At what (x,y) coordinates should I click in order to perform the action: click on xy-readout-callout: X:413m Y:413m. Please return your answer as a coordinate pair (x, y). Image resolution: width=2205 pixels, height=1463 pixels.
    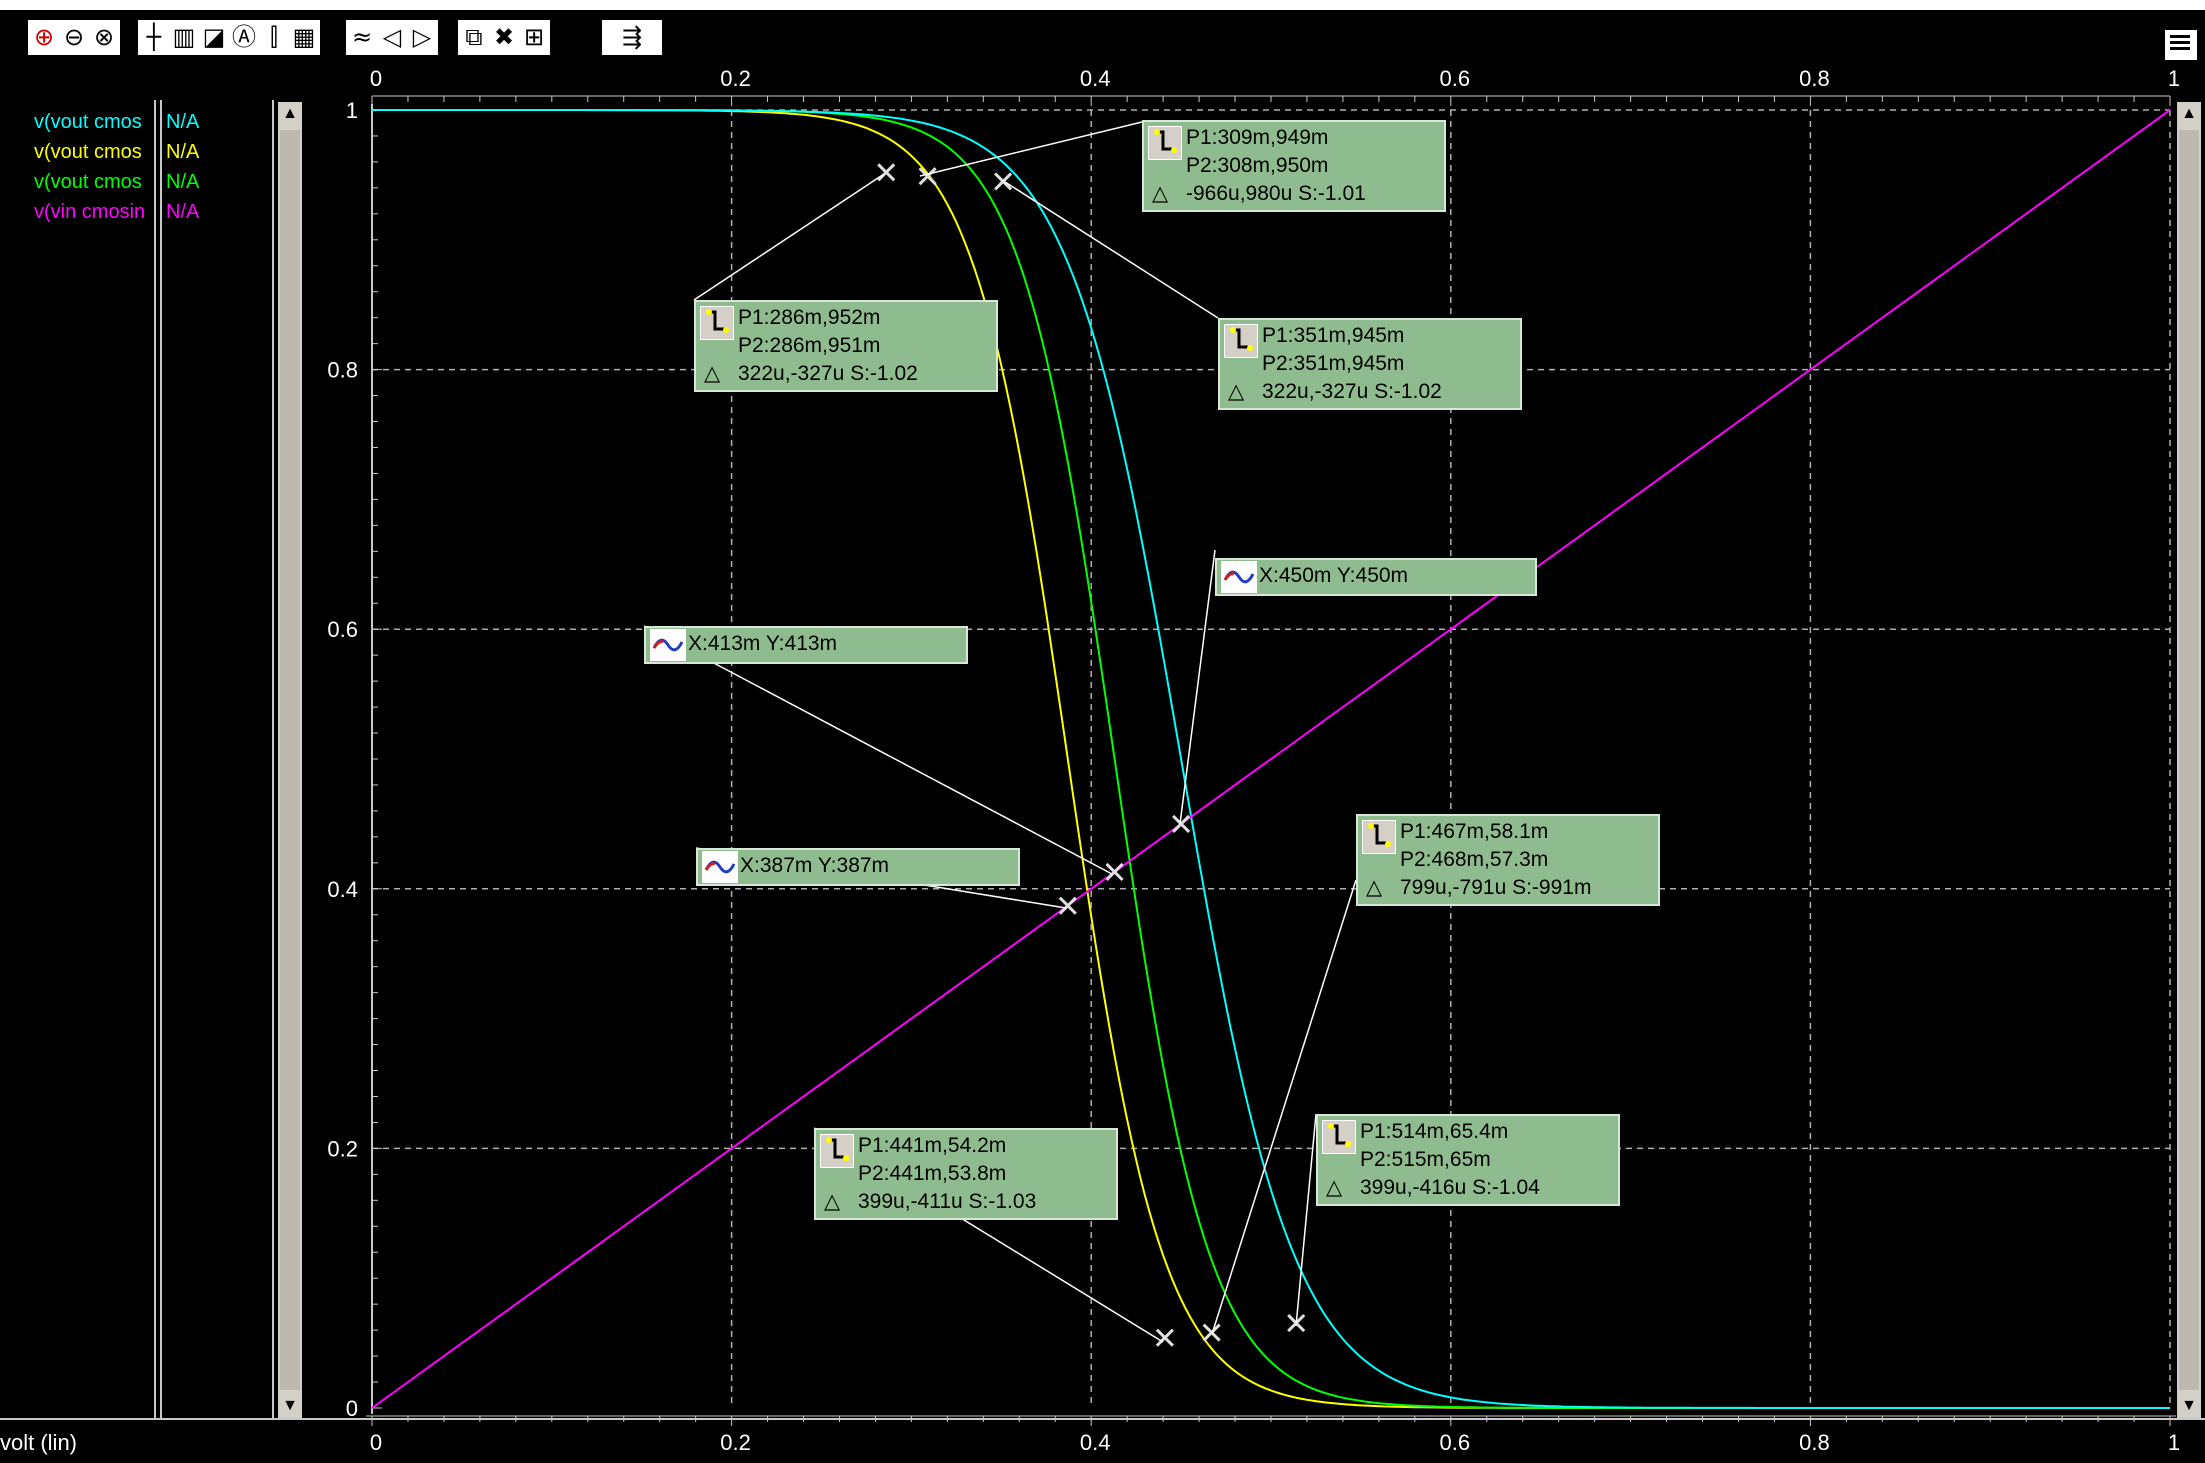
    Looking at the image, I should click on (806, 645).